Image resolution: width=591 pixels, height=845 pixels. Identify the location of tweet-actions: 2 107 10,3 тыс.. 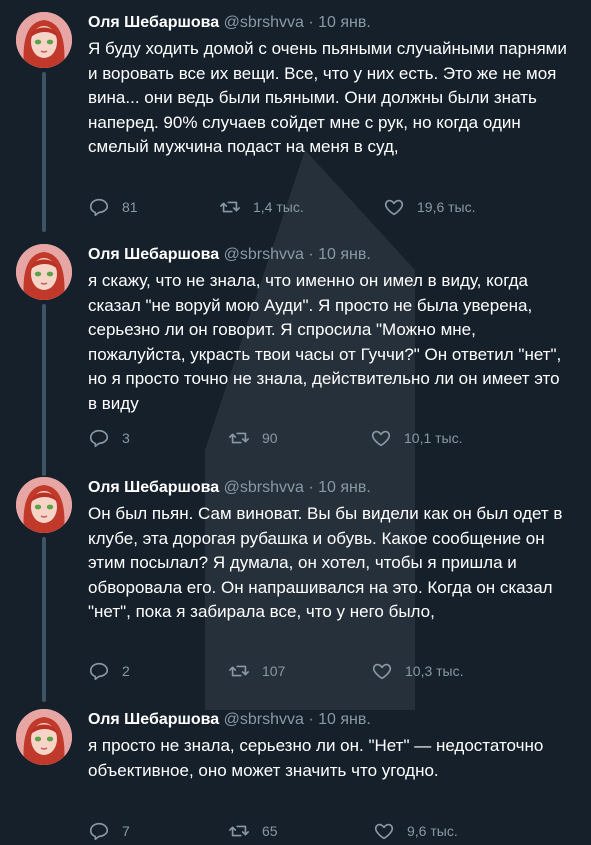
(318, 671).